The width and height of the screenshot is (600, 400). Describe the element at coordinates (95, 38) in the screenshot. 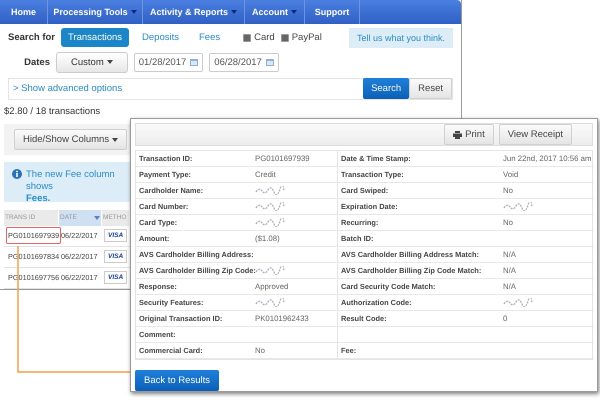

I see `search-tab: Transactions` at that location.